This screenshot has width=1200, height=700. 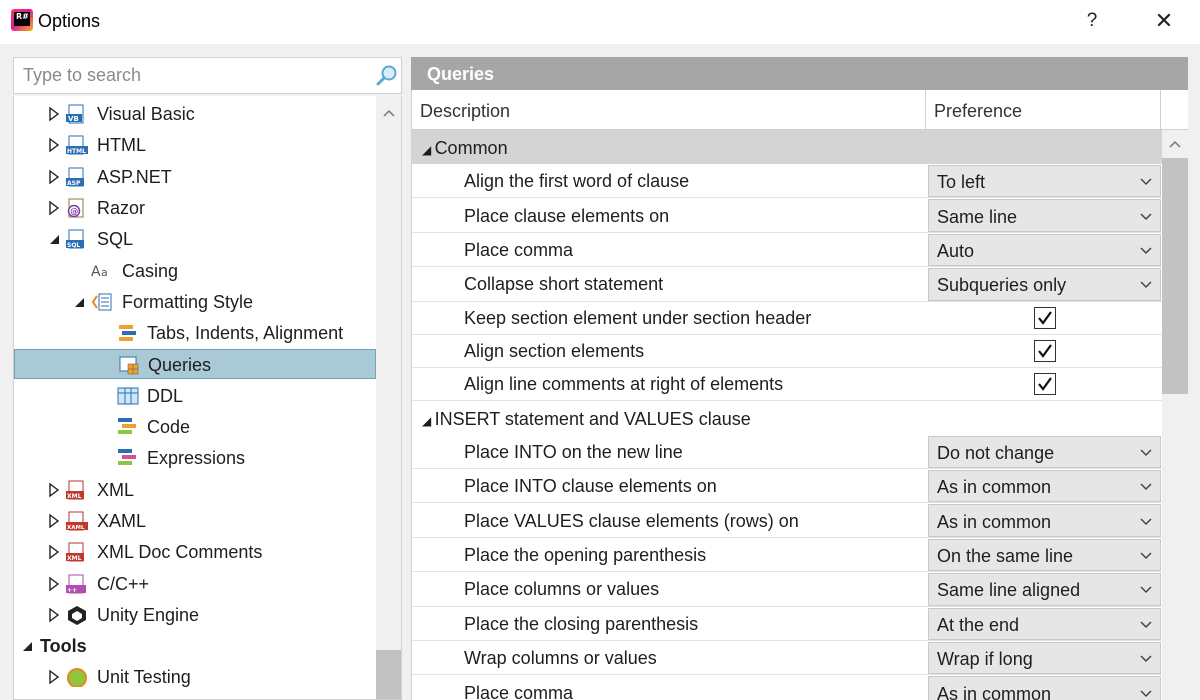 What do you see at coordinates (1164, 22) in the screenshot?
I see `close-button: ✕` at bounding box center [1164, 22].